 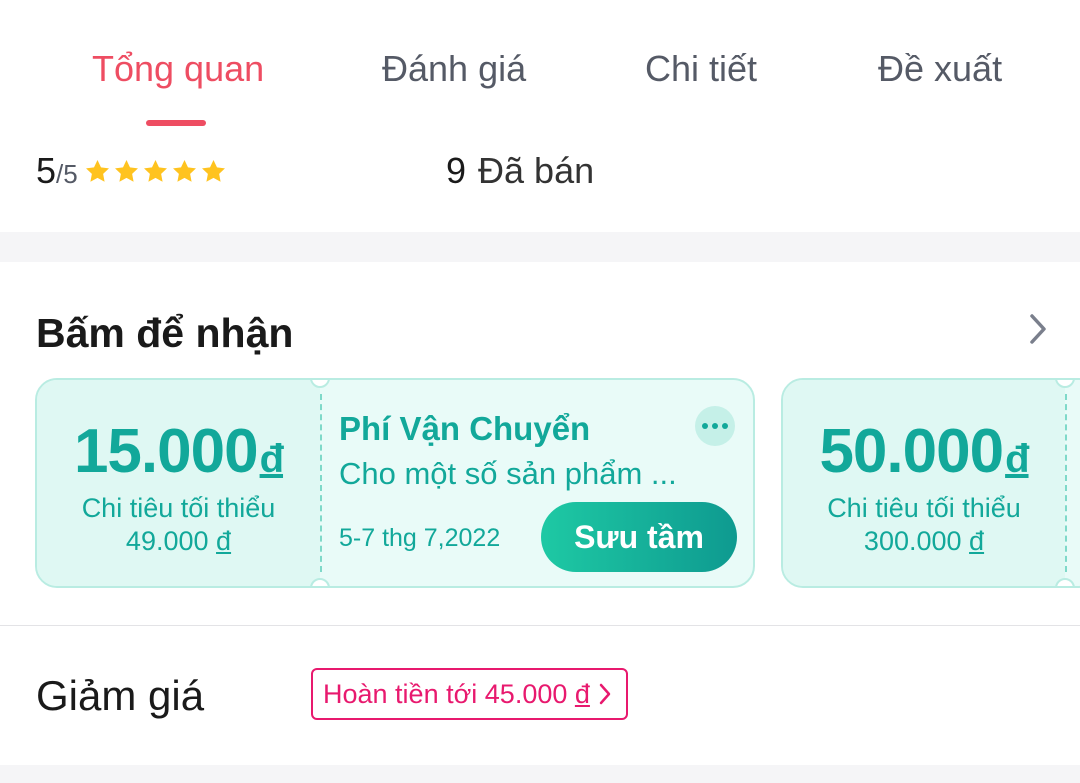 What do you see at coordinates (536, 170) in the screenshot?
I see `sold-label: Đã bán` at bounding box center [536, 170].